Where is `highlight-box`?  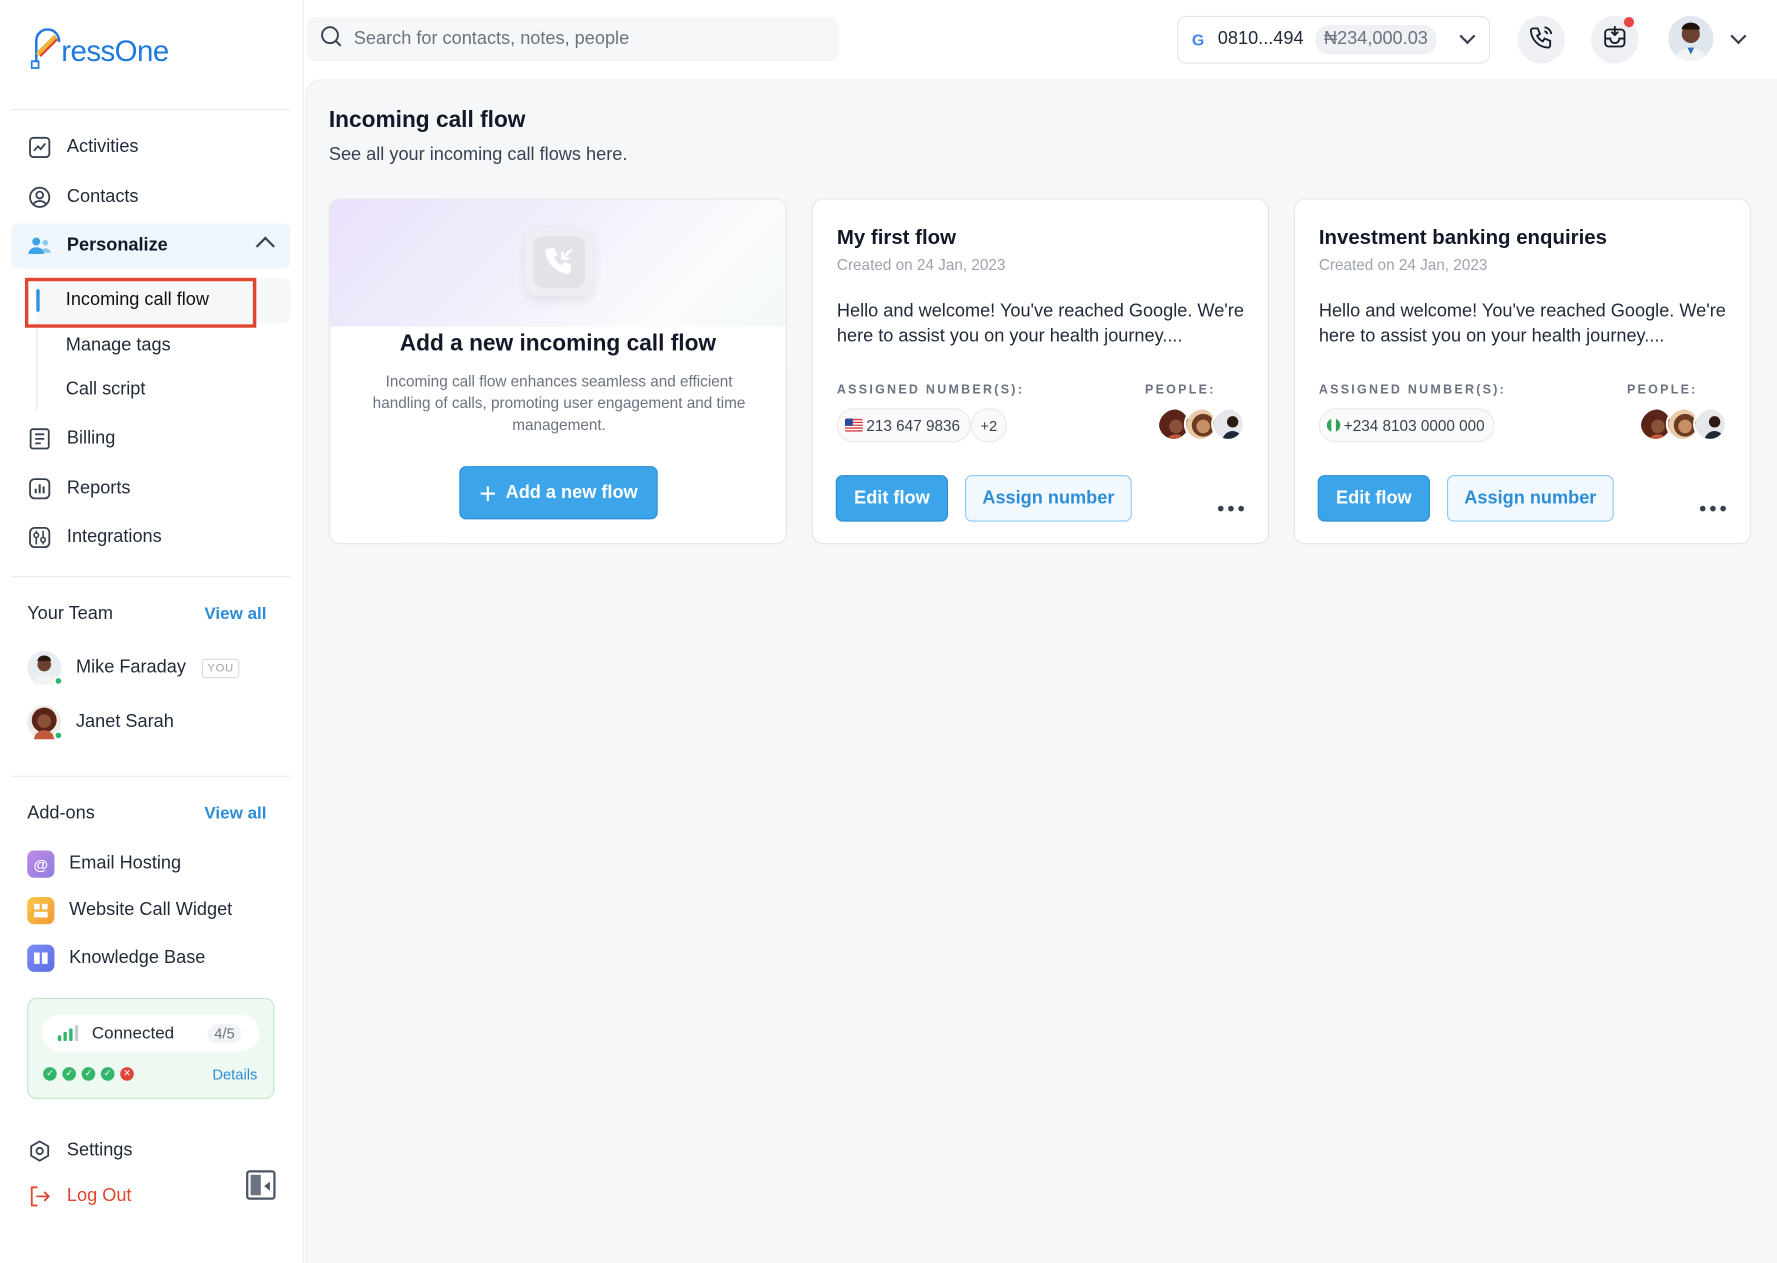 highlight-box is located at coordinates (140, 302).